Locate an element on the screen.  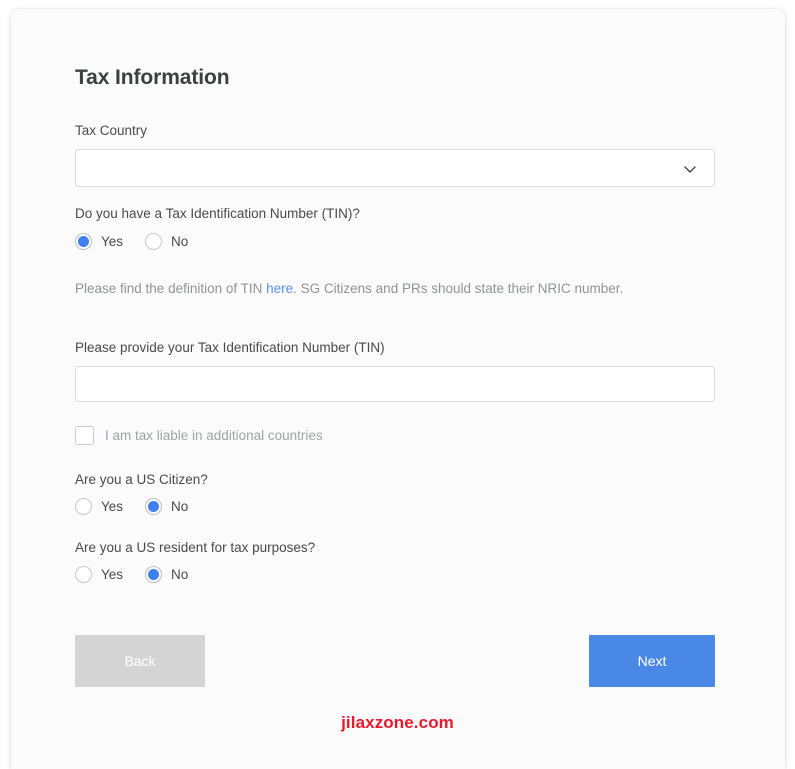
us-citizen-option-no: No is located at coordinates (167, 506).